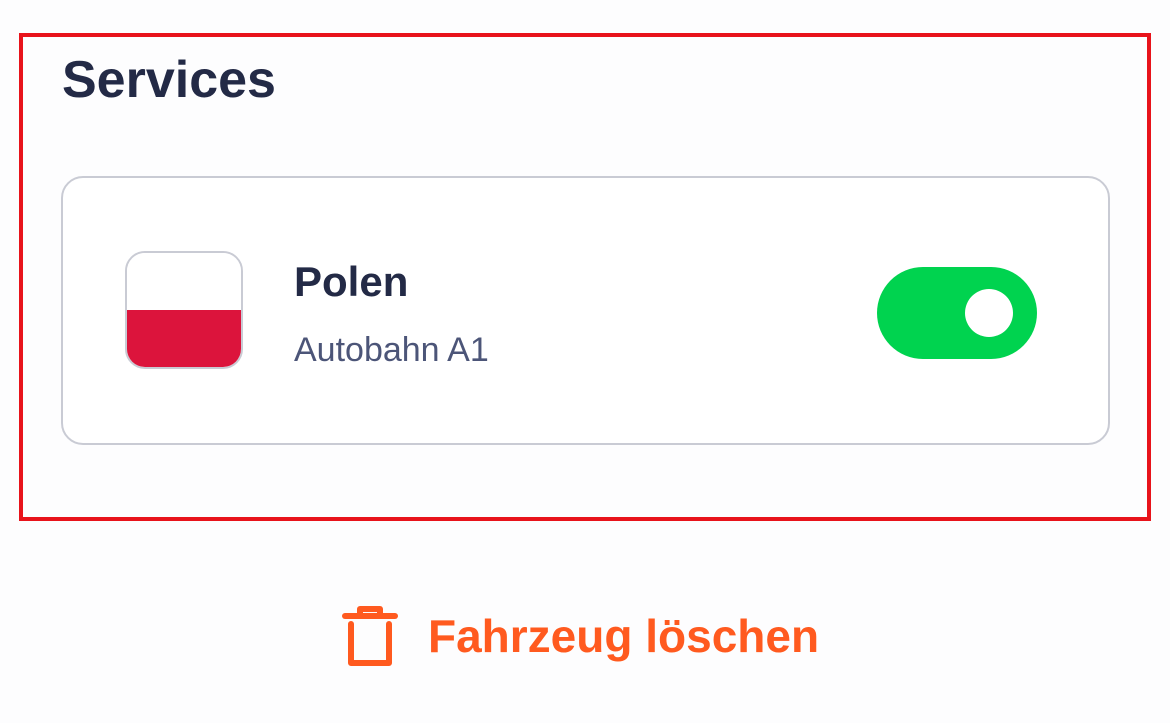 Image resolution: width=1170 pixels, height=723 pixels. What do you see at coordinates (351, 281) in the screenshot?
I see `service-name: Polen` at bounding box center [351, 281].